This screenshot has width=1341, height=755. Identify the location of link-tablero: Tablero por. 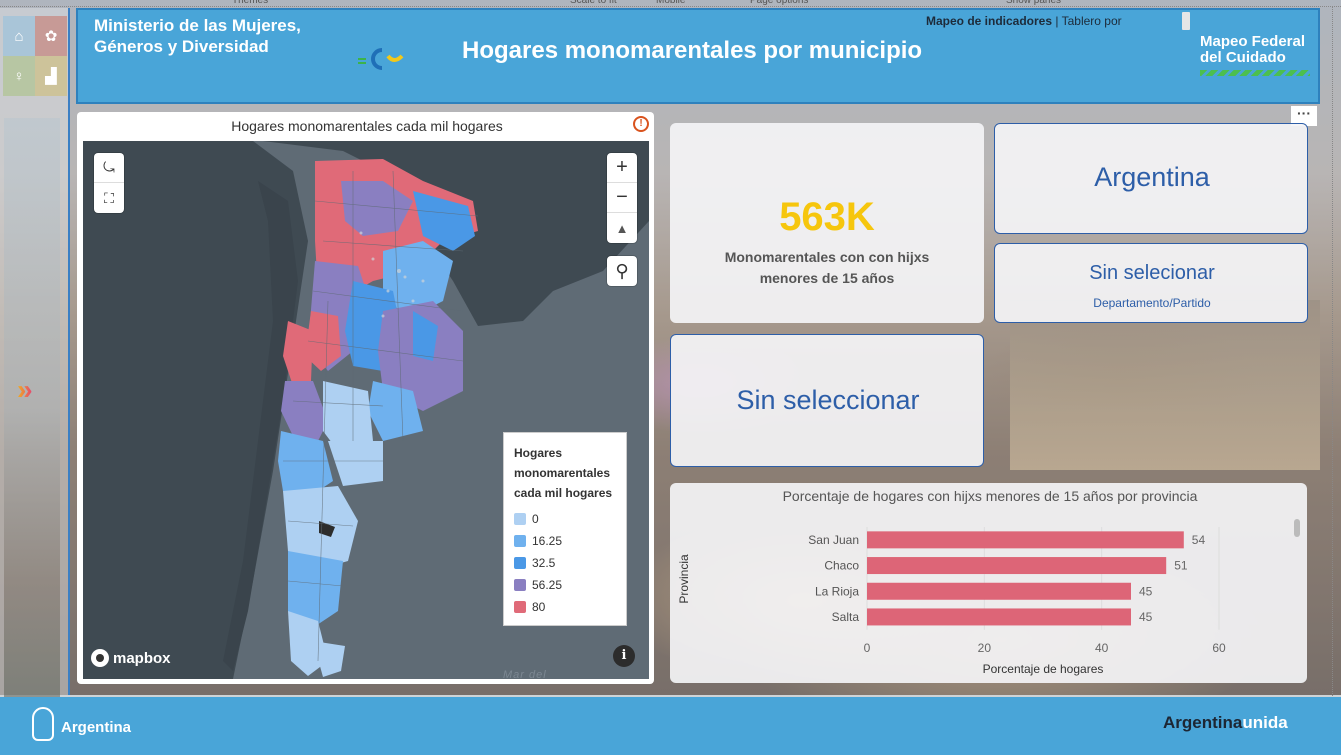
(1092, 21).